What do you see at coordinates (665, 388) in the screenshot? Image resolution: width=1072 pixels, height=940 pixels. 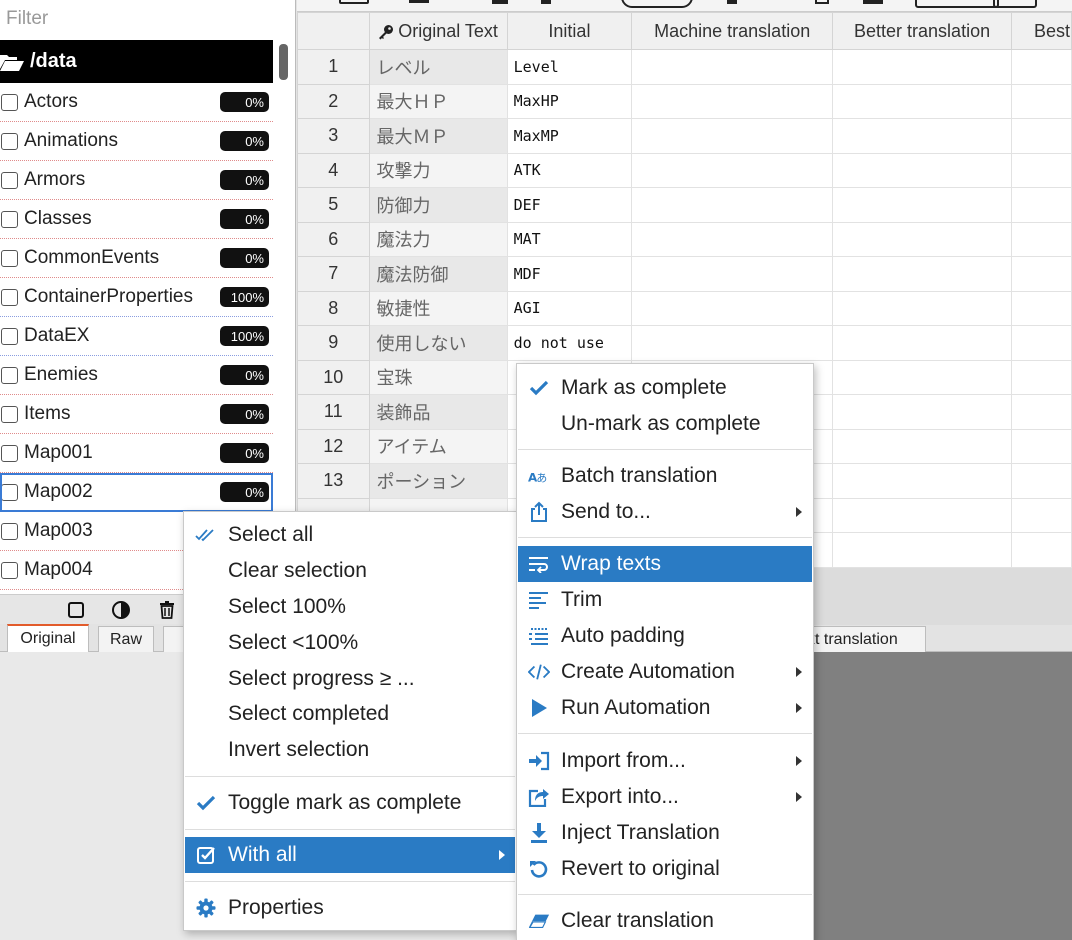 I see `menu-mark-complete: Mark as complete` at bounding box center [665, 388].